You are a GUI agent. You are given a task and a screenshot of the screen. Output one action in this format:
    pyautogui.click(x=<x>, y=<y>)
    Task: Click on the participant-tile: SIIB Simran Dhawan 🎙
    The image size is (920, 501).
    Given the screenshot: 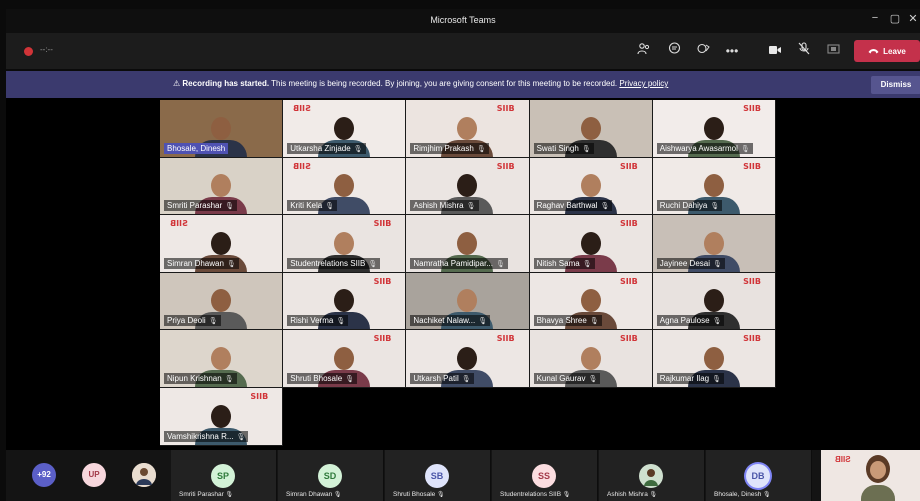 What is the action you would take?
    pyautogui.click(x=222, y=244)
    